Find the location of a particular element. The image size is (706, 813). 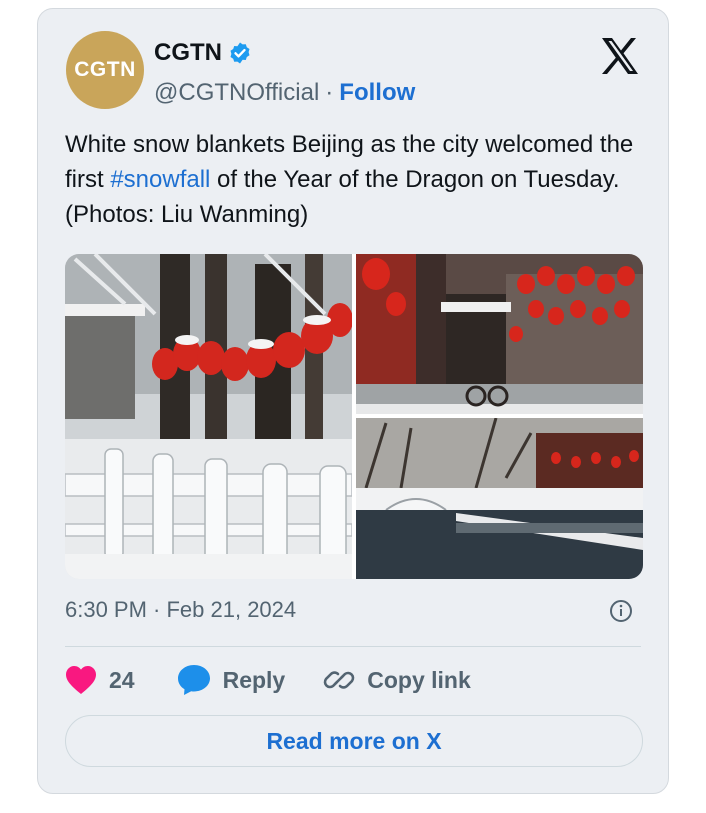

avatar-logo-text: CGTN is located at coordinates (105, 69).